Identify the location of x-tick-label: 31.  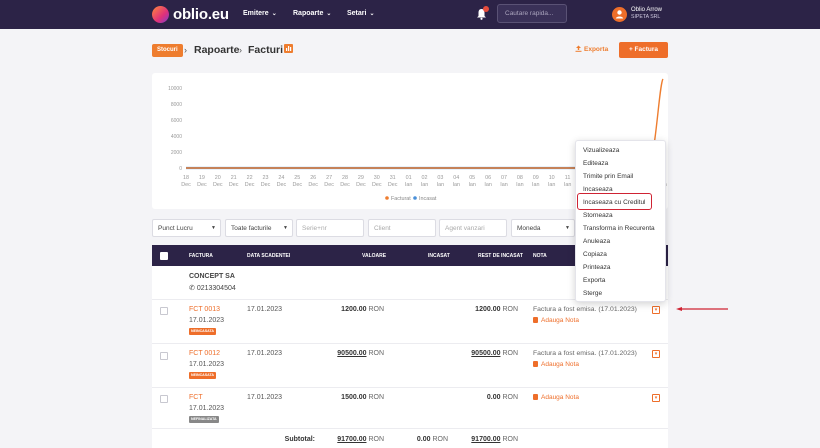
(393, 178).